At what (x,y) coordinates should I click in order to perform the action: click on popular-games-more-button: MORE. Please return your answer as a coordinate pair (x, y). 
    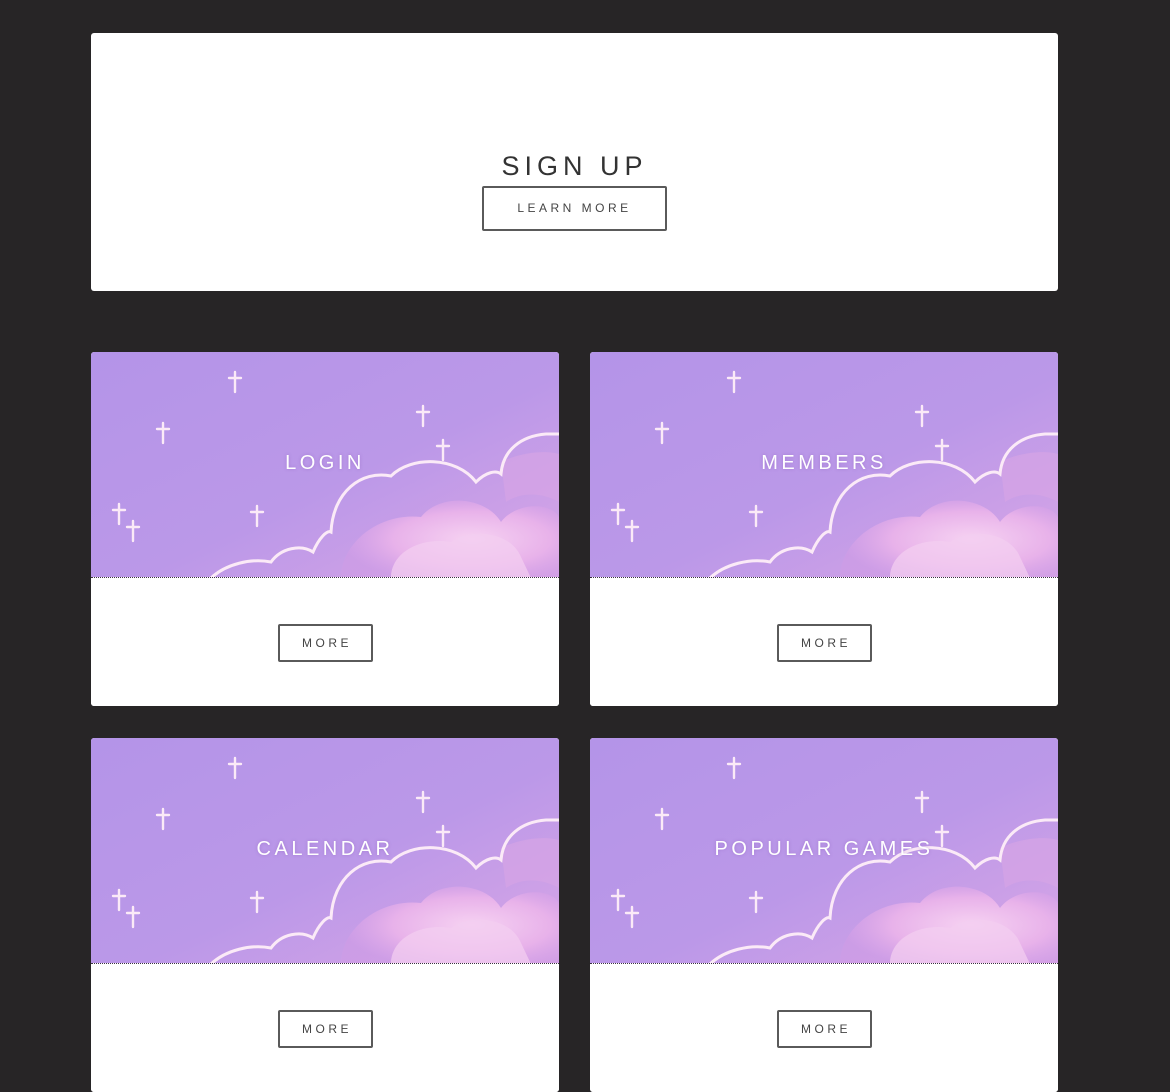
    Looking at the image, I should click on (824, 1029).